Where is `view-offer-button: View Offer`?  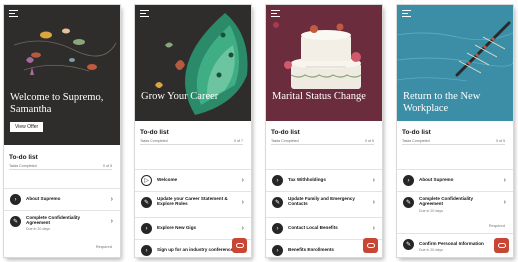 view-offer-button: View Offer is located at coordinates (27, 127).